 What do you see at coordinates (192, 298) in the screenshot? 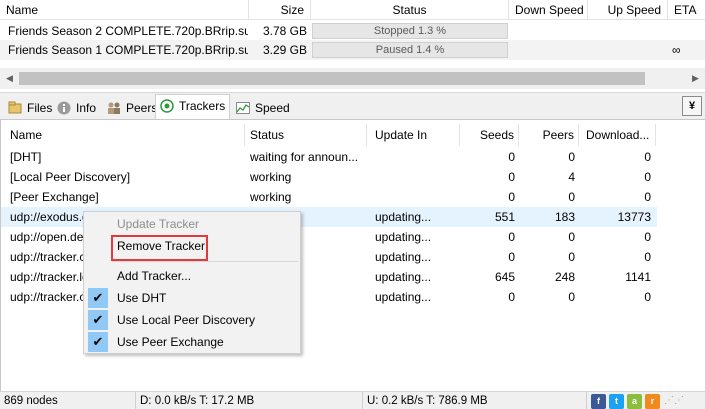
I see `menu-item-use-dht: ✔ Use DHT` at bounding box center [192, 298].